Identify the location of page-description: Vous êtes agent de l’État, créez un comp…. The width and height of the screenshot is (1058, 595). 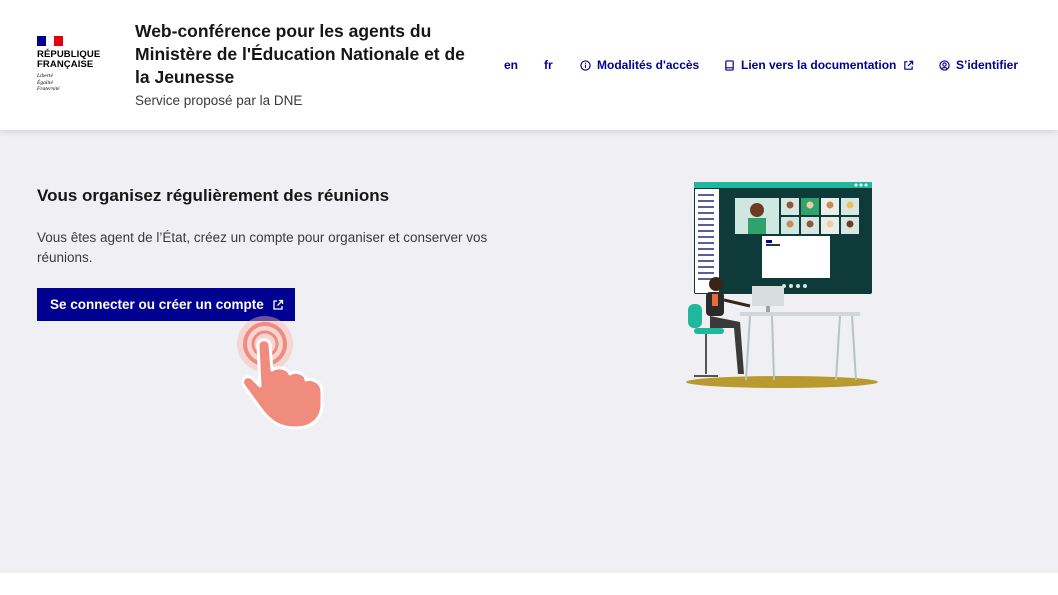
(262, 247).